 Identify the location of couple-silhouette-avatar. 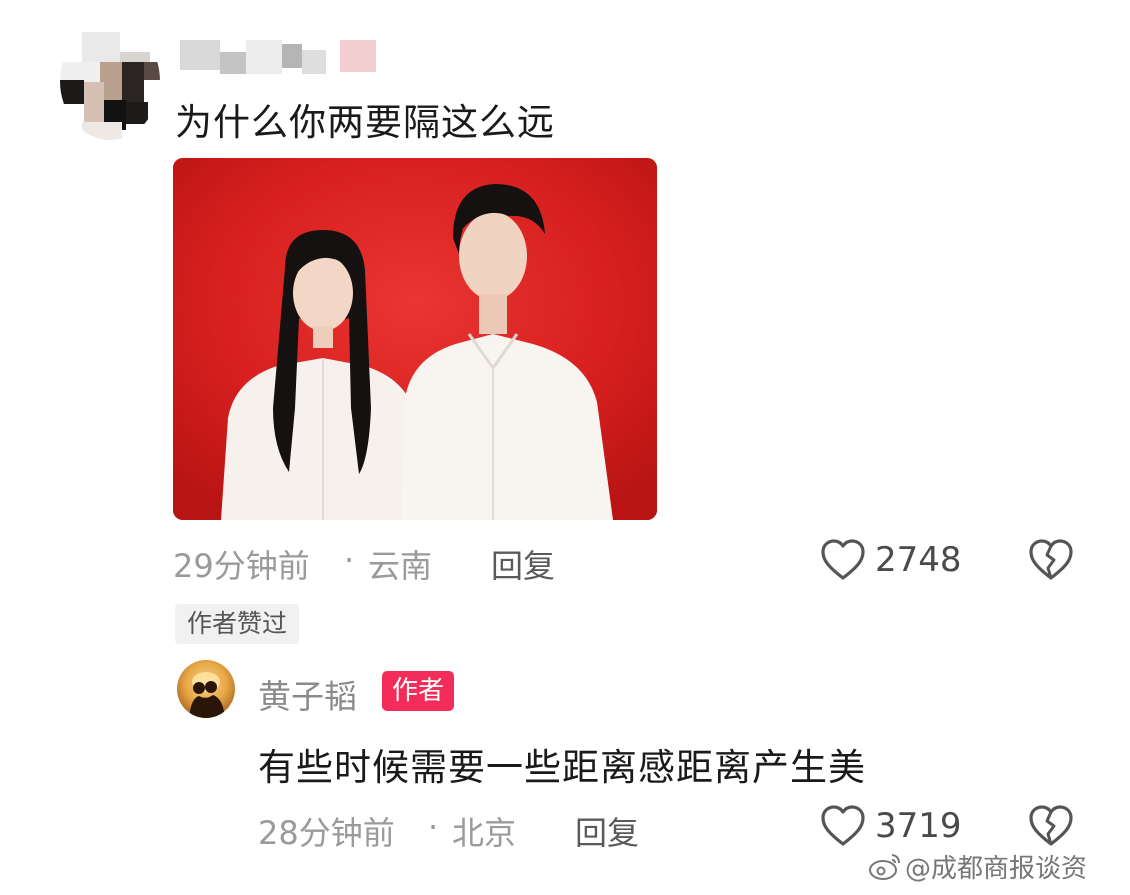
(207, 695).